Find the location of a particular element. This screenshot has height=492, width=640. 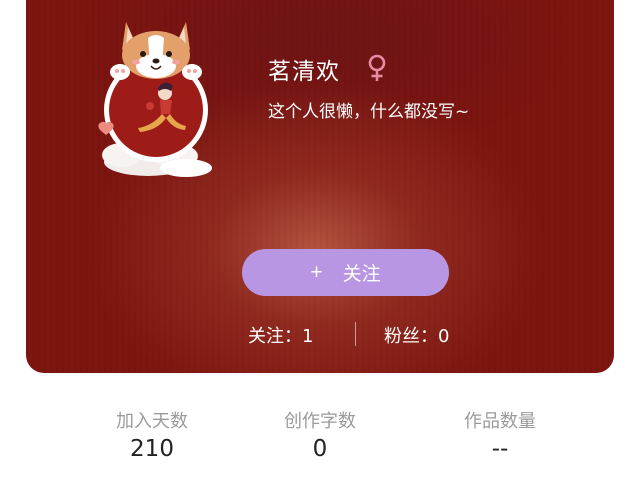

metric-value: -- is located at coordinates (500, 449).